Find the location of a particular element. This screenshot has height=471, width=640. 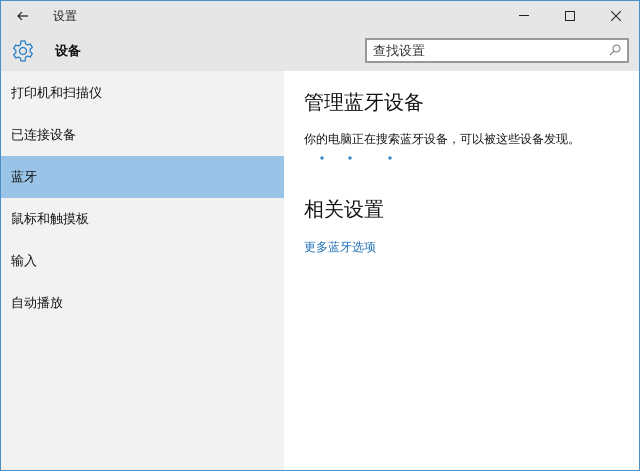

search-field: 查找设置 is located at coordinates (497, 50).